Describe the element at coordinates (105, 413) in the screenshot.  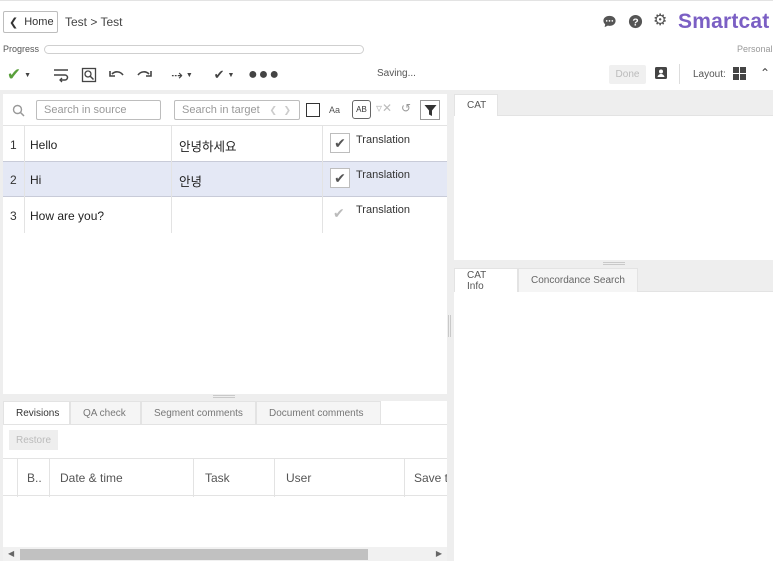
I see `tab-qa-check: QA check` at that location.